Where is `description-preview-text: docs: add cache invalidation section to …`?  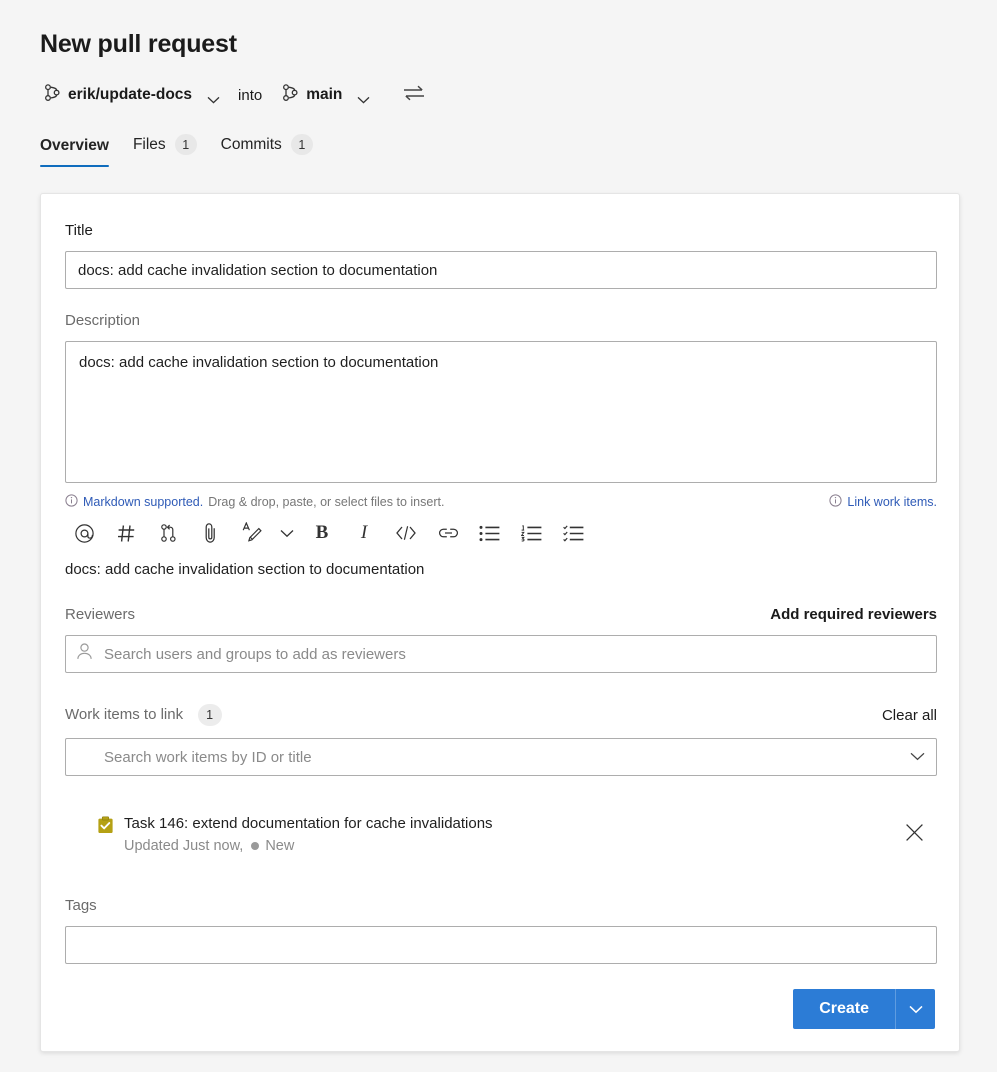 description-preview-text: docs: add cache invalidation section to … is located at coordinates (245, 569).